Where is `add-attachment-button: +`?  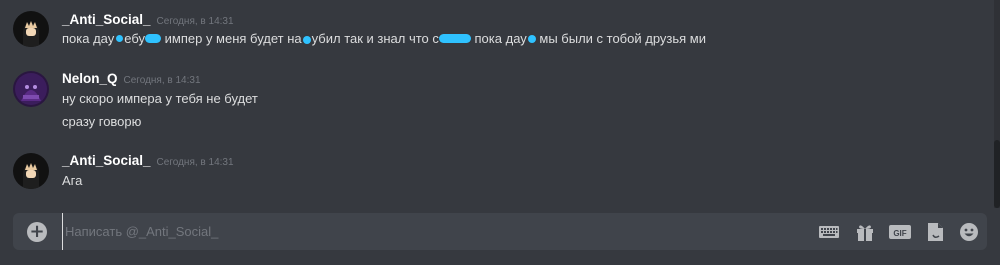 add-attachment-button: + is located at coordinates (37, 232).